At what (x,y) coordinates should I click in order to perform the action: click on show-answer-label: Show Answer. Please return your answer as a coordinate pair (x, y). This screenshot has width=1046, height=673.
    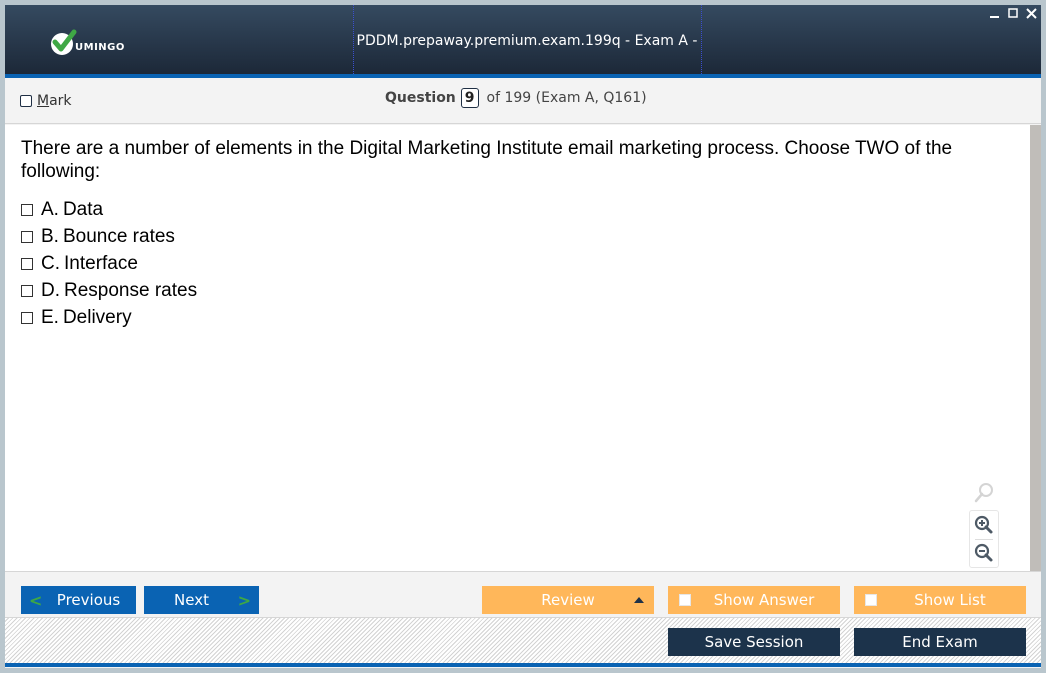
    Looking at the image, I should click on (764, 600).